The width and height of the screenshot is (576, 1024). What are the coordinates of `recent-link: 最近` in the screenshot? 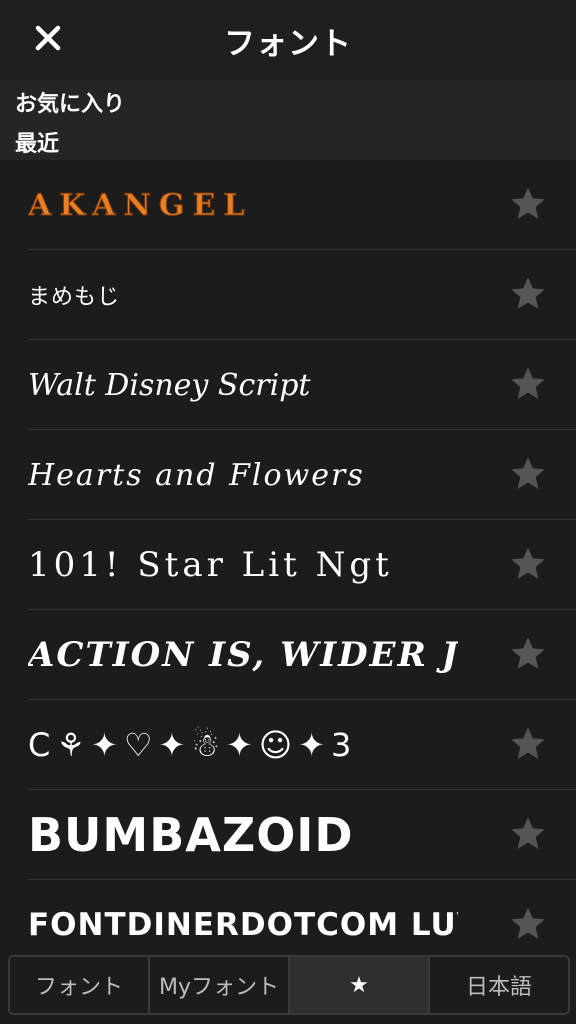 It's located at (37, 142).